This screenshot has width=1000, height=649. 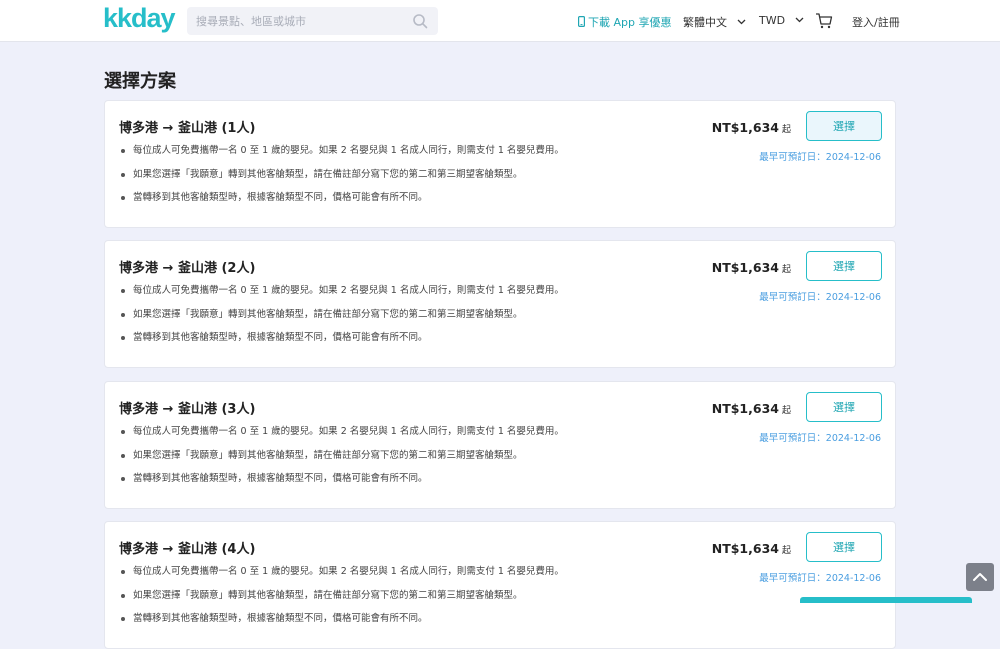 What do you see at coordinates (187, 549) in the screenshot?
I see `package-title: 博多港 → 釜山港 (4人)` at bounding box center [187, 549].